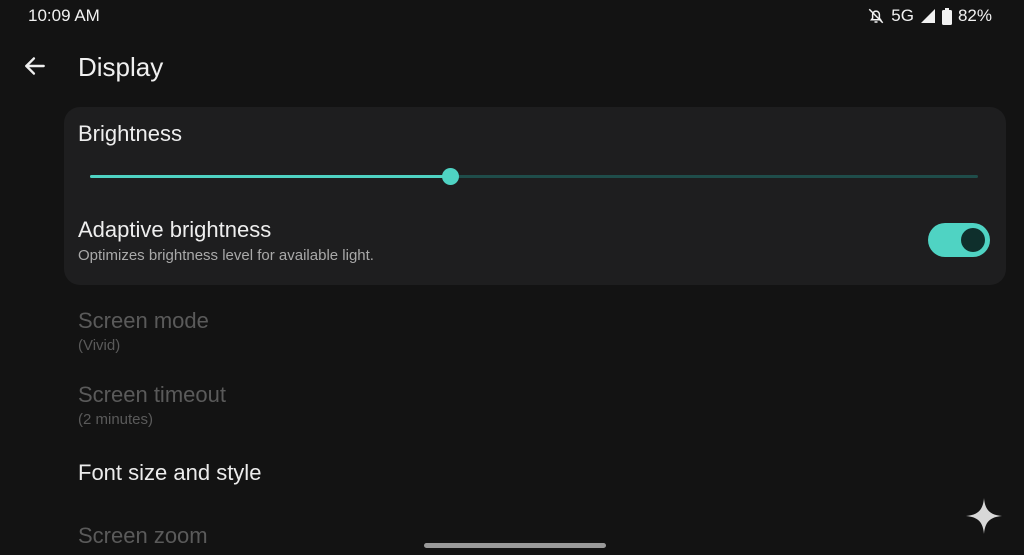 The width and height of the screenshot is (1024, 555). I want to click on signal-icon, so click(928, 16).